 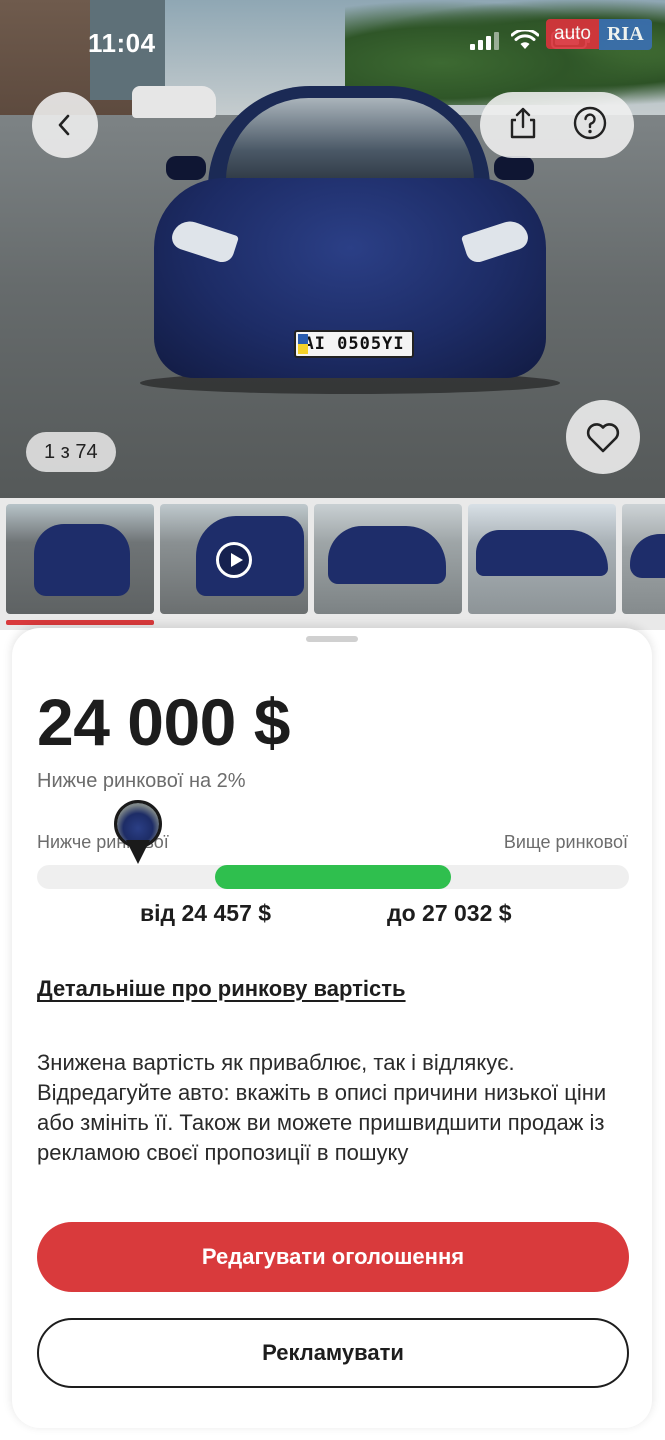 I want to click on chevron-left-icon, so click(x=64, y=125).